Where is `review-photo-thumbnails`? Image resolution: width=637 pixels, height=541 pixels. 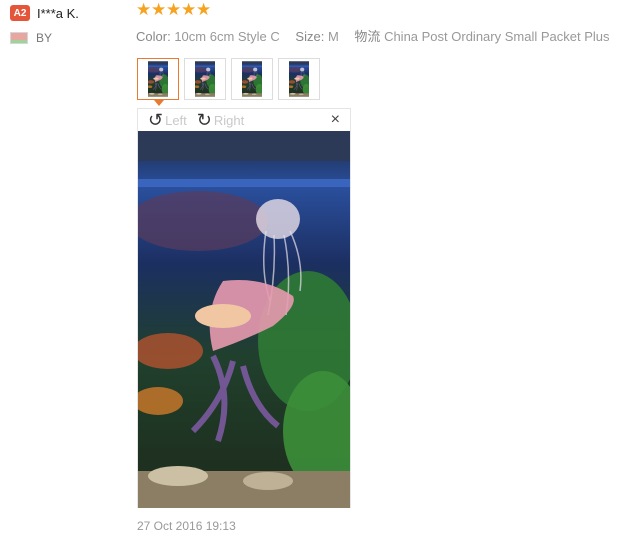
review-photo-thumbnails is located at coordinates (228, 82).